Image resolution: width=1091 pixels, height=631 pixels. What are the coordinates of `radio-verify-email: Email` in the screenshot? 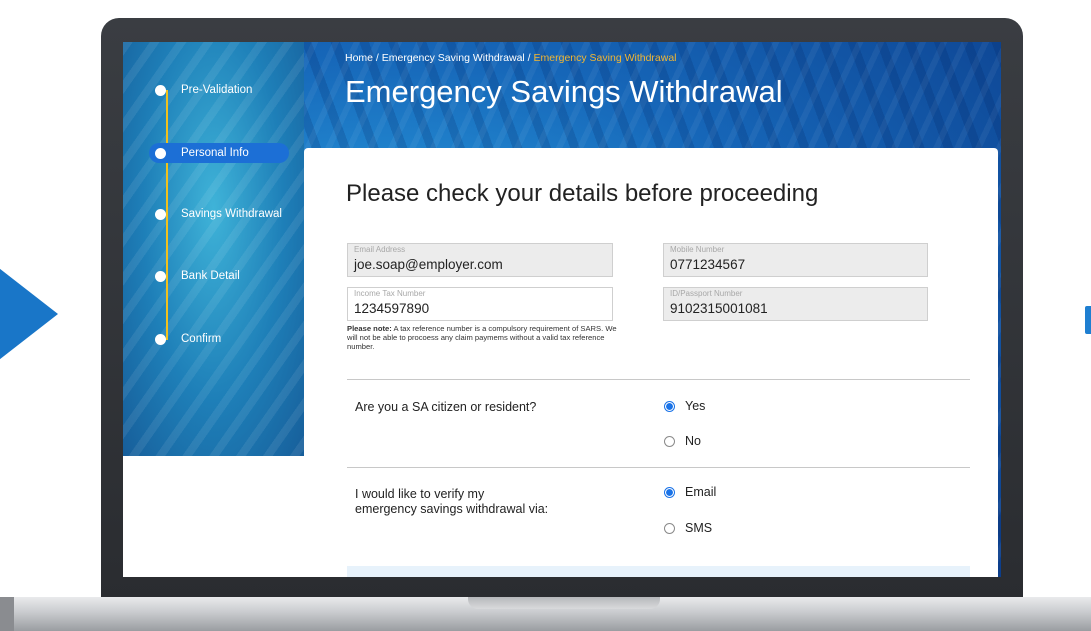 It's located at (690, 492).